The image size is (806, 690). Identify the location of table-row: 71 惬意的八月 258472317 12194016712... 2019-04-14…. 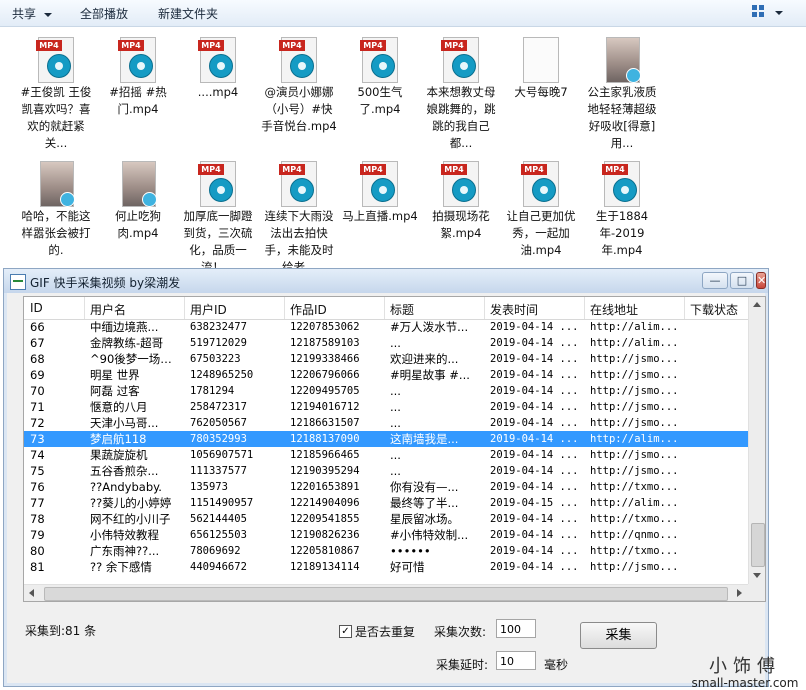
(386, 407).